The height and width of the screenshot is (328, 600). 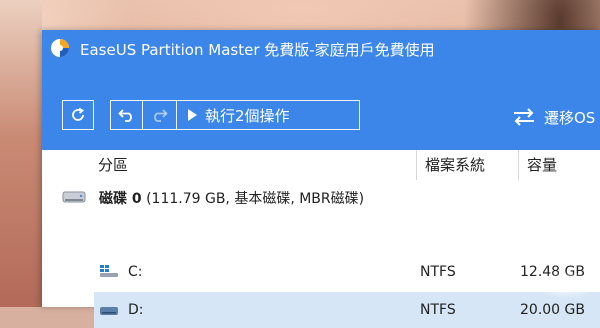 I want to click on column-header-filesystem: 檔案系統, so click(x=450, y=165).